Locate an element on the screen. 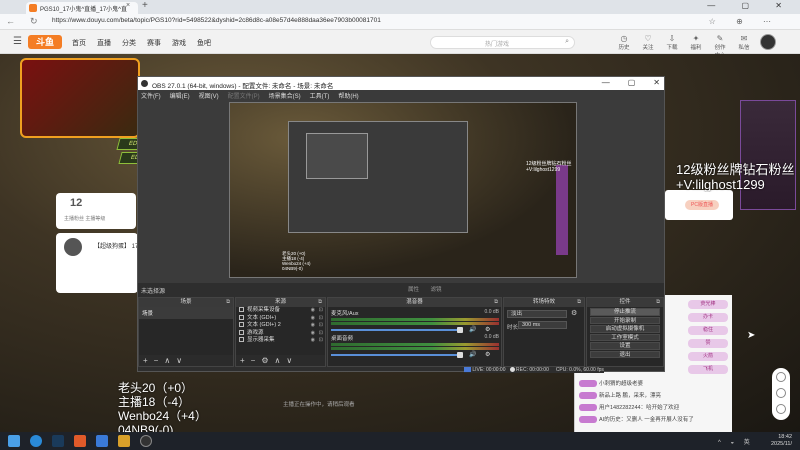 The height and width of the screenshot is (450, 800). exit-button: 退出 is located at coordinates (625, 354).